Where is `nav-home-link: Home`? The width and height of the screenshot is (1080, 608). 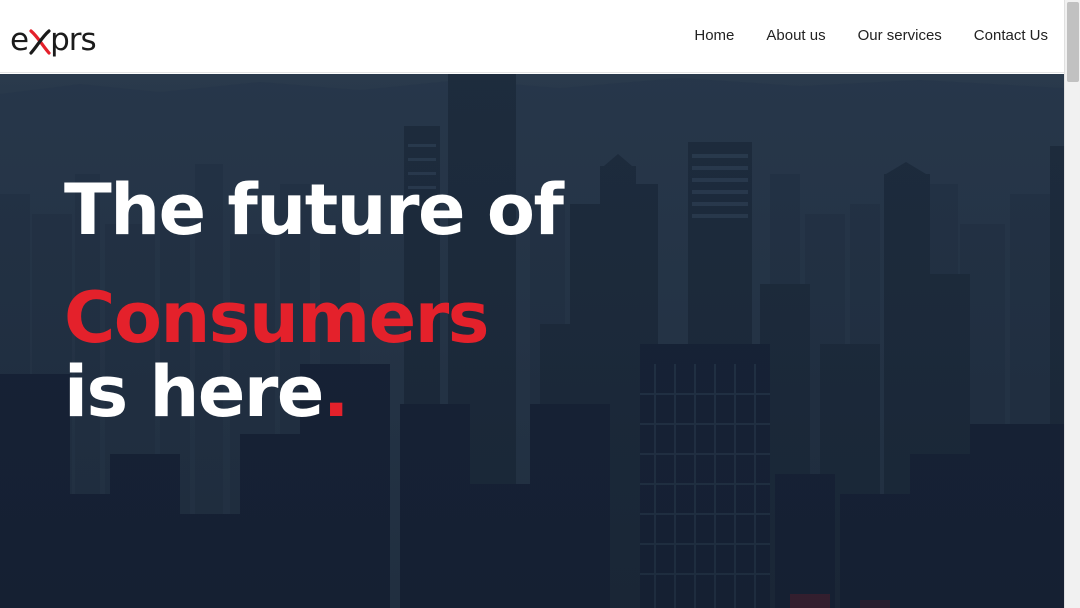 nav-home-link: Home is located at coordinates (714, 36).